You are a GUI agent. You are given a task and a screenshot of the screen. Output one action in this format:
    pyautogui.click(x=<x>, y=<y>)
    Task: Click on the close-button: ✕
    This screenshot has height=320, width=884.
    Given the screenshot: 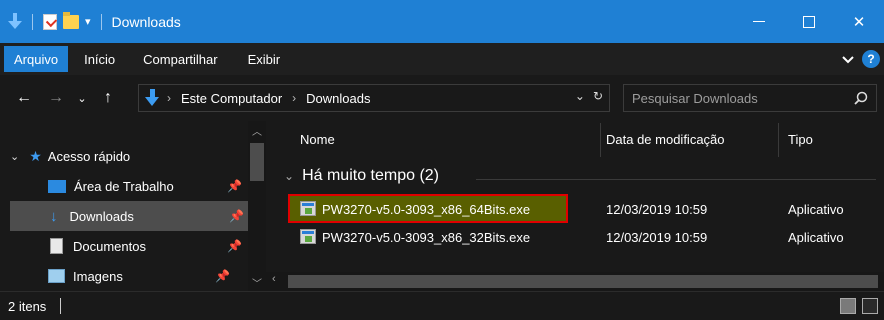 What is the action you would take?
    pyautogui.click(x=859, y=21)
    